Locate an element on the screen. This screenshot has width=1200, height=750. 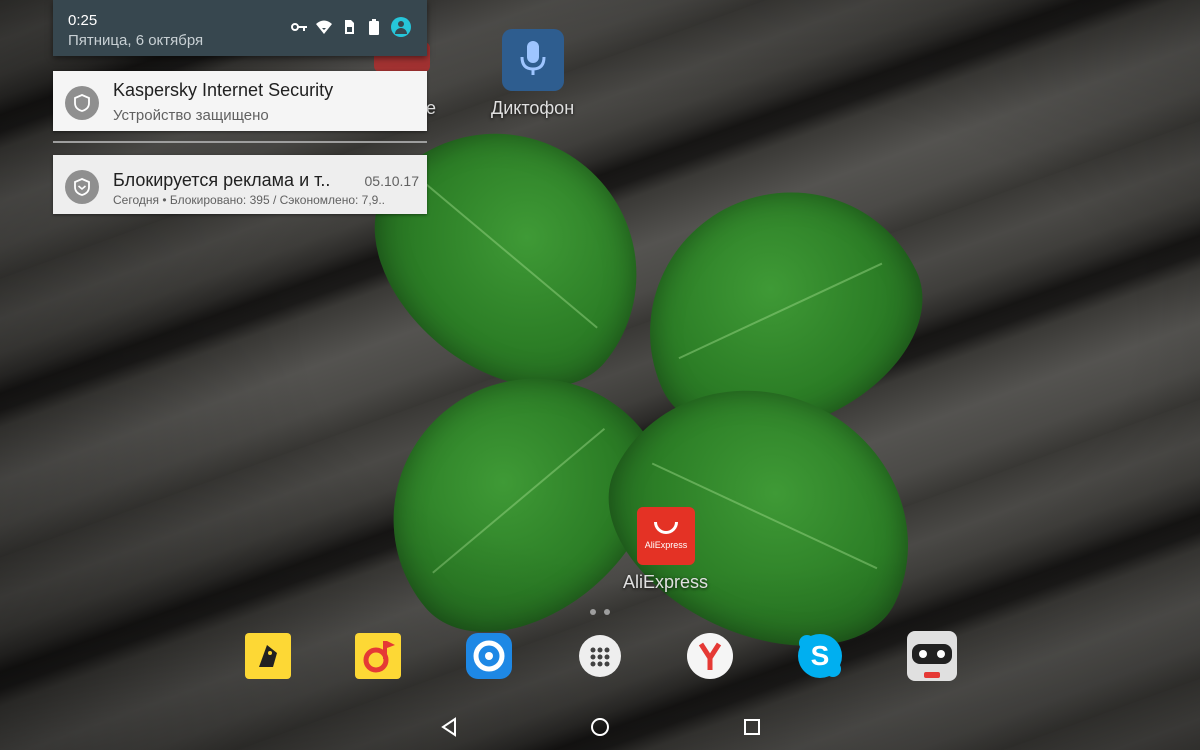
sim-icon is located at coordinates (349, 27).